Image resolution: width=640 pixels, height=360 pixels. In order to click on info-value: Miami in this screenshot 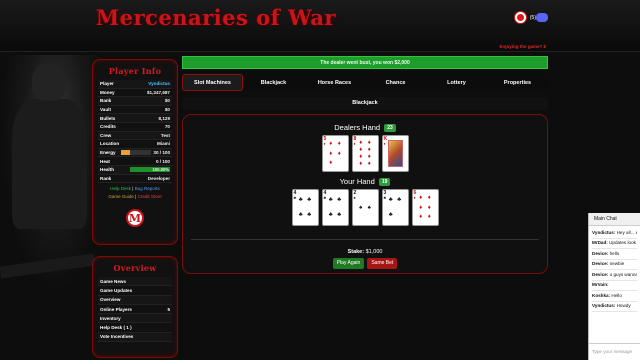, I will do `click(163, 144)`.